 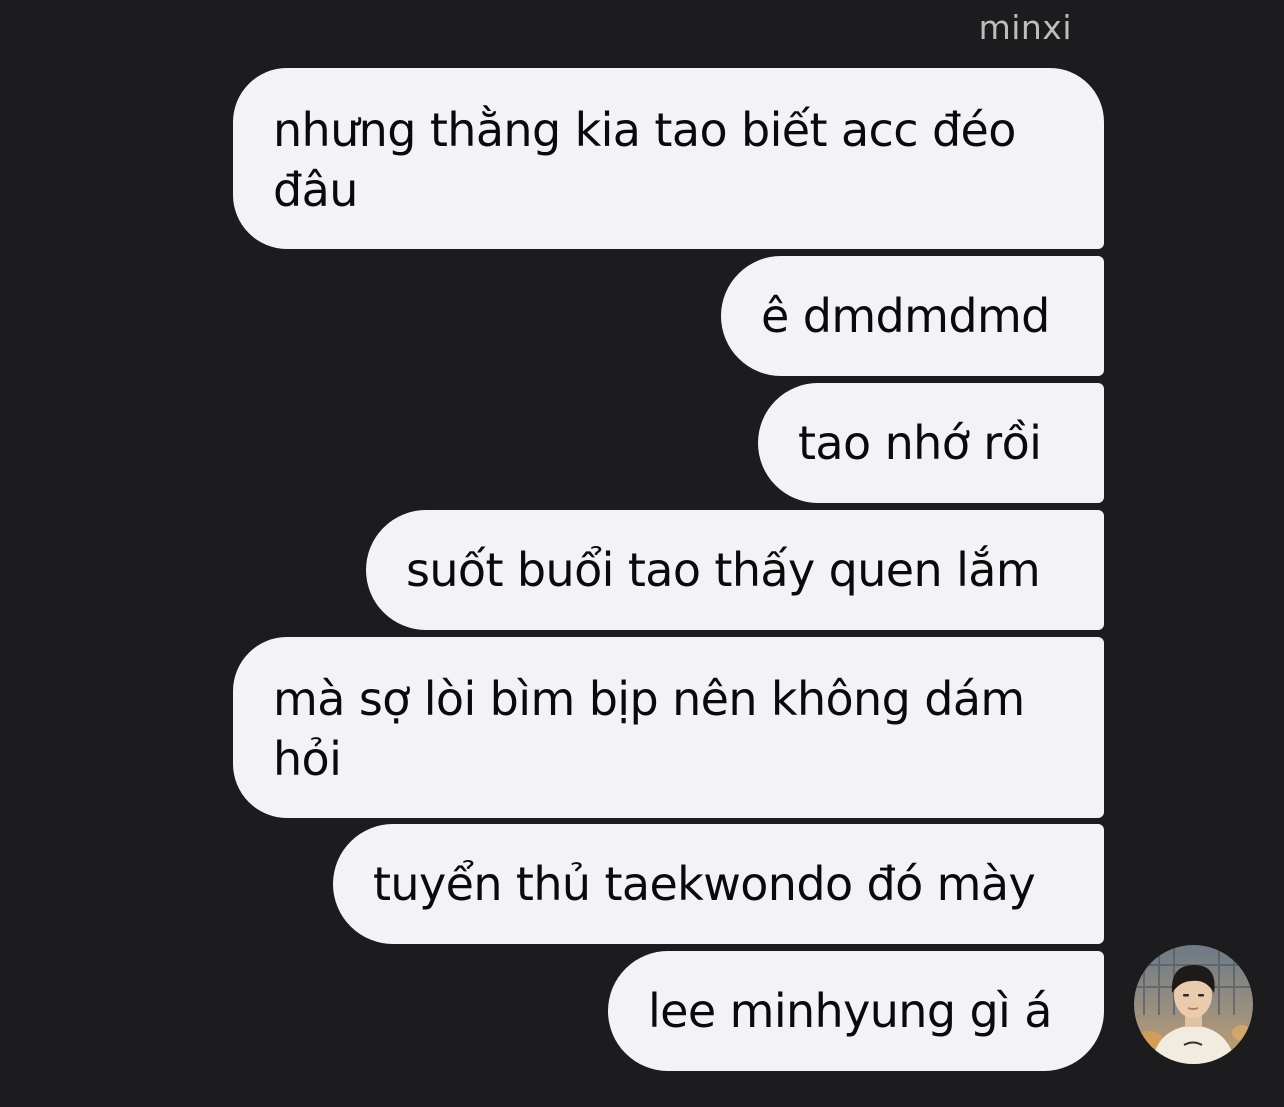 I want to click on message-bubble: tao nhớ rồi, so click(x=931, y=443).